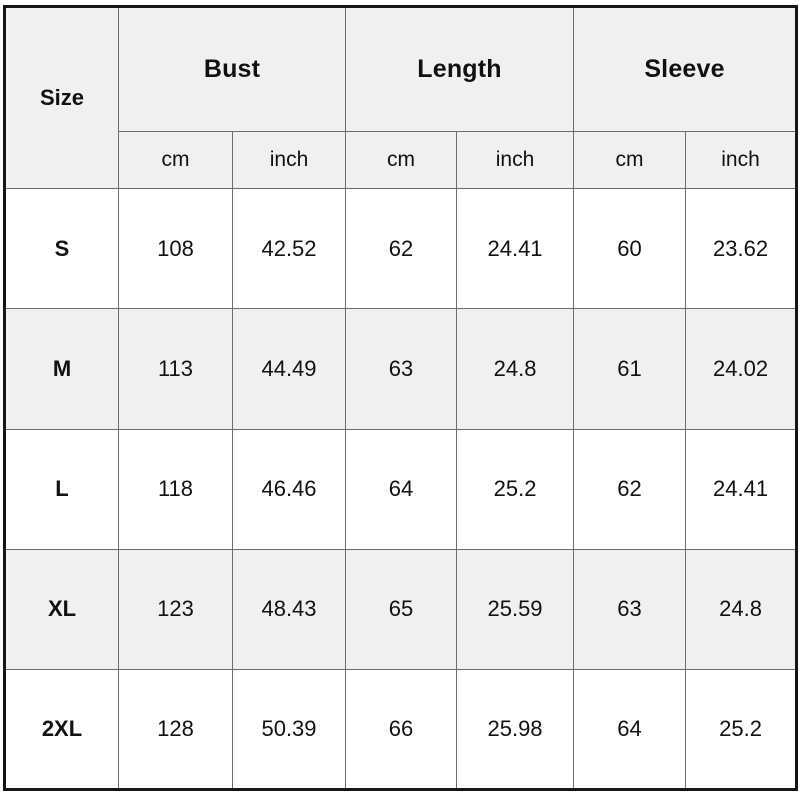 Image resolution: width=800 pixels, height=800 pixels. I want to click on row-size-label: S, so click(61, 249).